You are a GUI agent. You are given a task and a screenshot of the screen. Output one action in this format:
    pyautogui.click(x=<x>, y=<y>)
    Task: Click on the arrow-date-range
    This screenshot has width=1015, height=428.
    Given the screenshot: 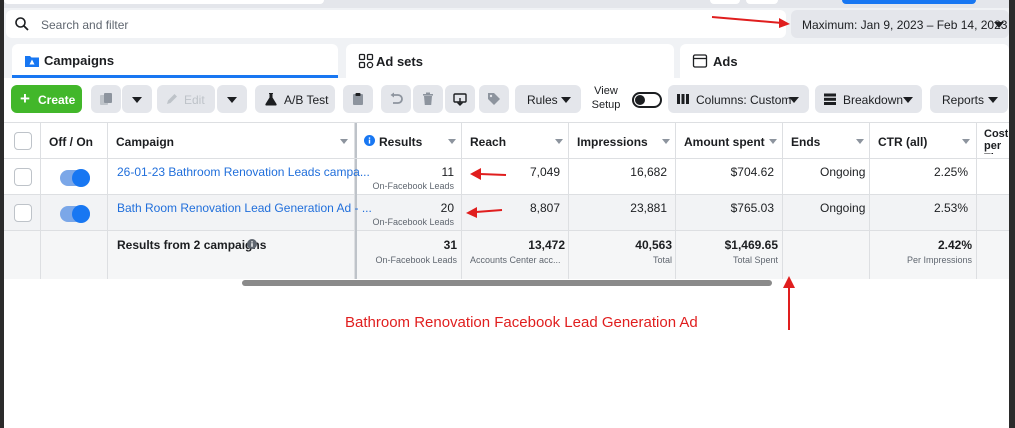 What is the action you would take?
    pyautogui.click(x=750, y=22)
    